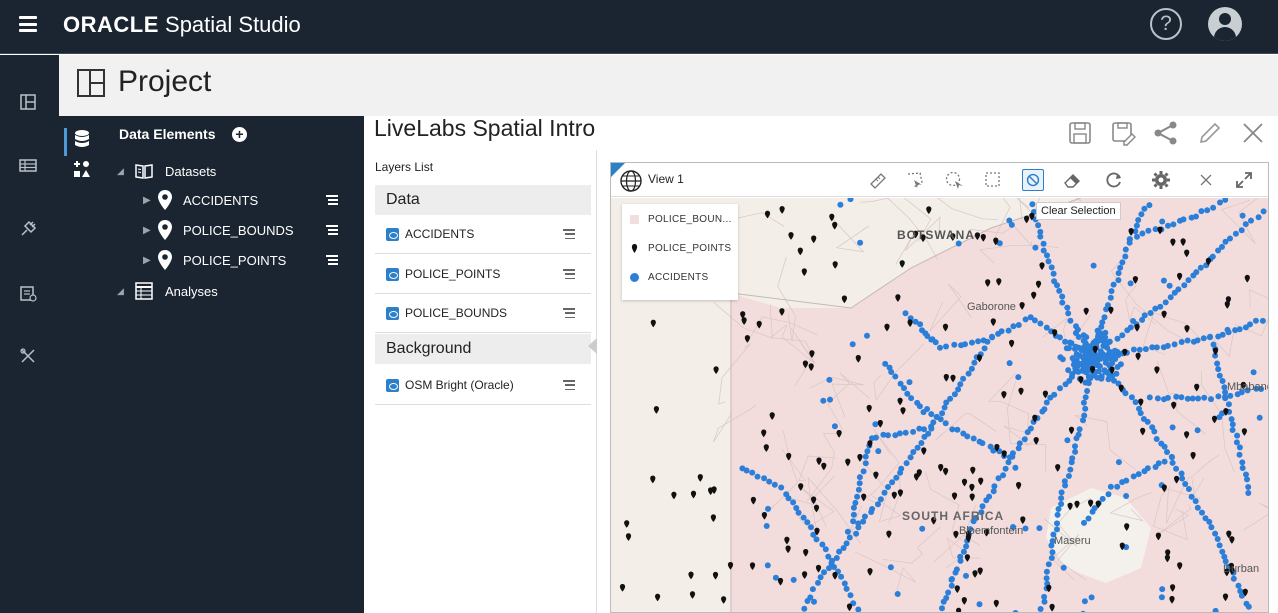  What do you see at coordinates (878, 180) in the screenshot?
I see `measure-ruler-icon` at bounding box center [878, 180].